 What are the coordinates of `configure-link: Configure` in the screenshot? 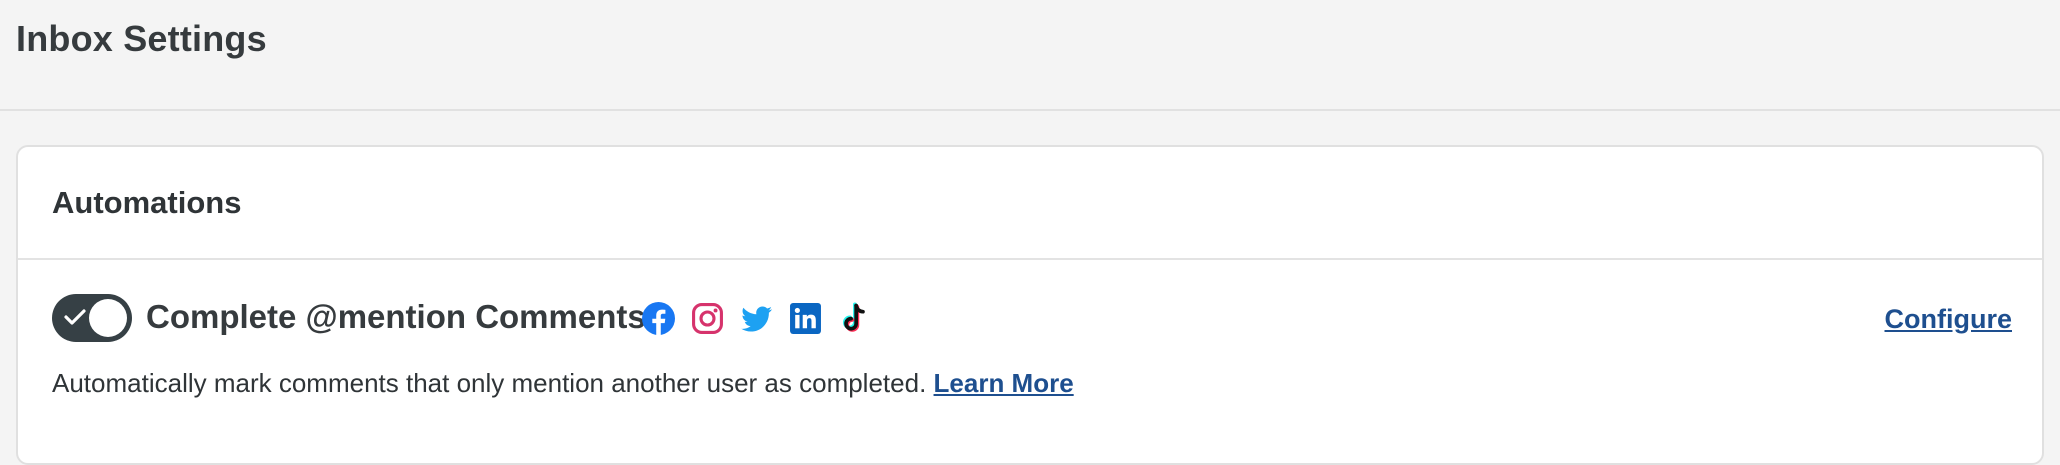 It's located at (1949, 319).